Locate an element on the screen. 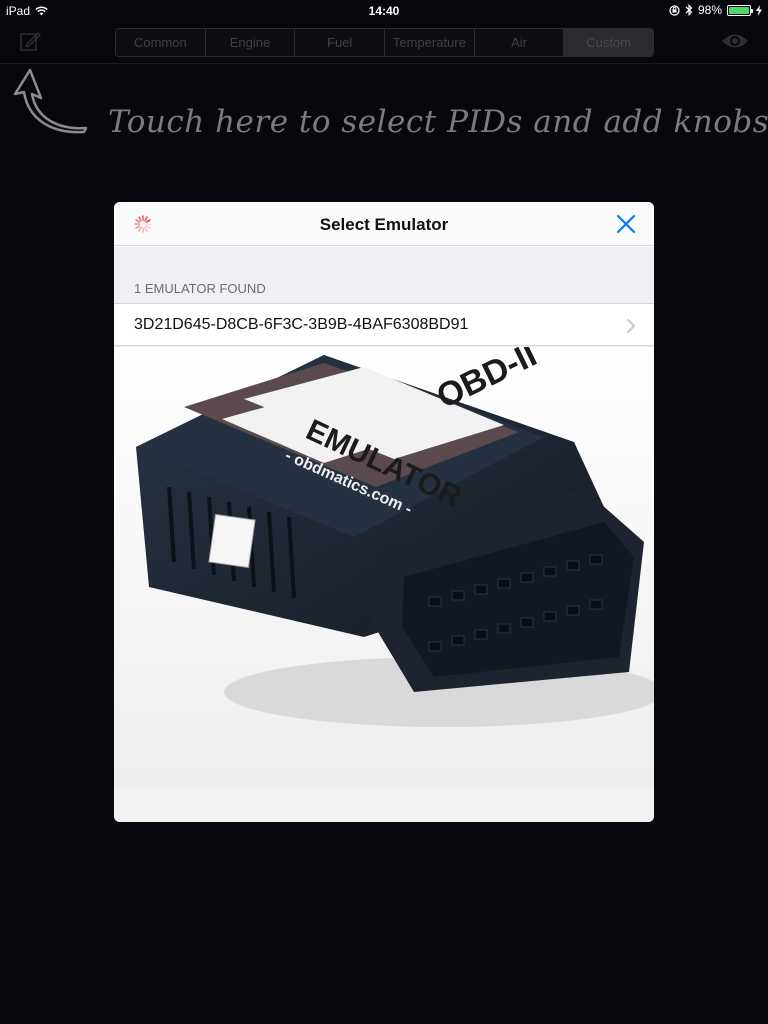 The image size is (768, 1024). tab-engine: Engine is located at coordinates (250, 42).